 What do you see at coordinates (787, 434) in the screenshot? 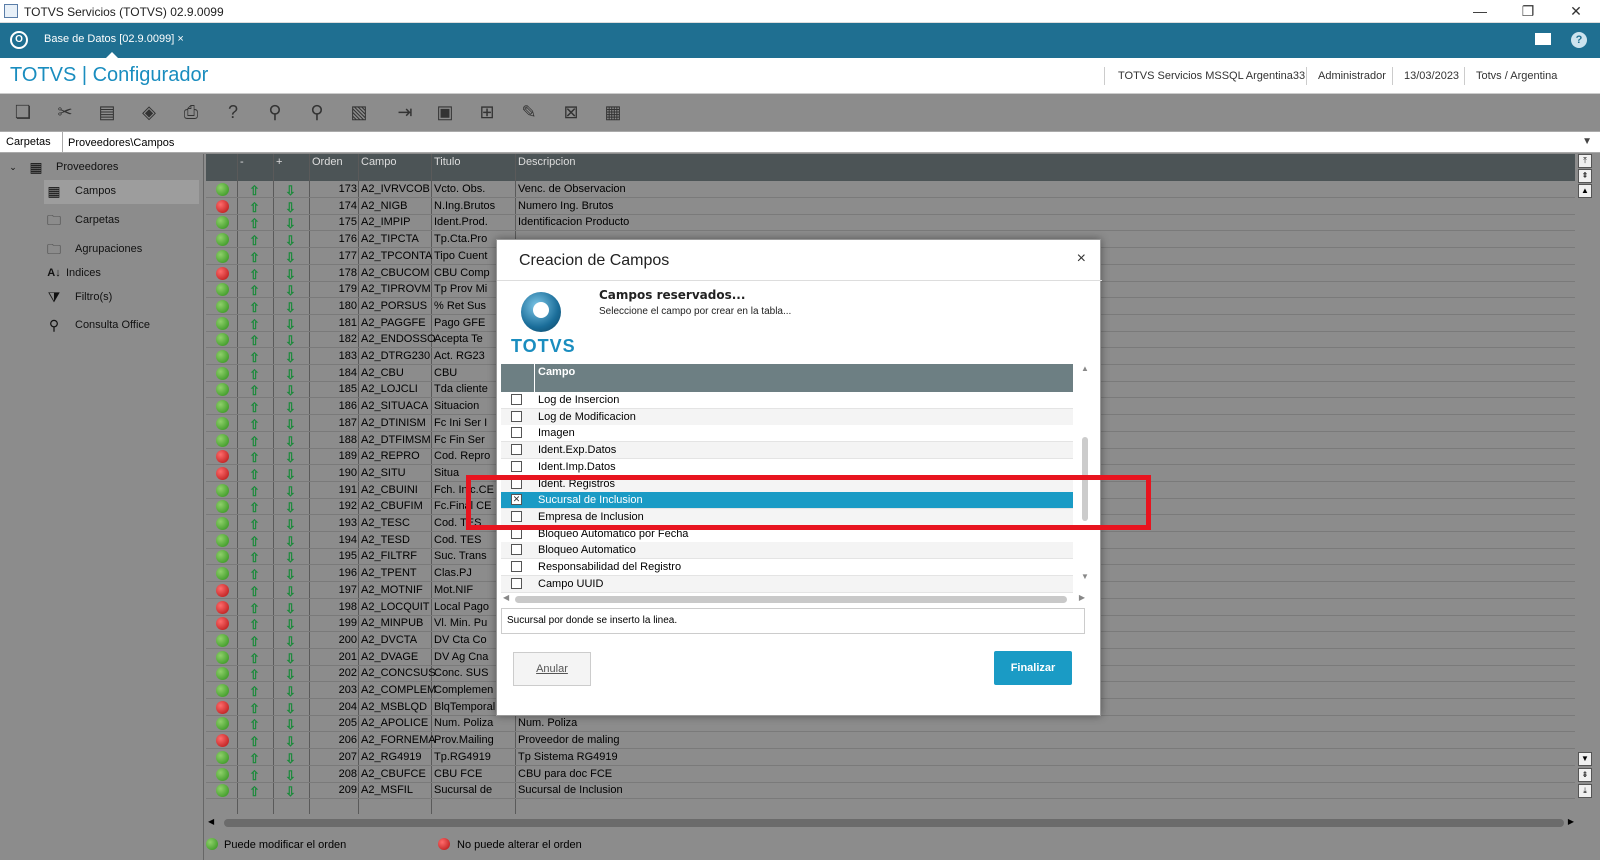
I see `list-item: Imagen` at bounding box center [787, 434].